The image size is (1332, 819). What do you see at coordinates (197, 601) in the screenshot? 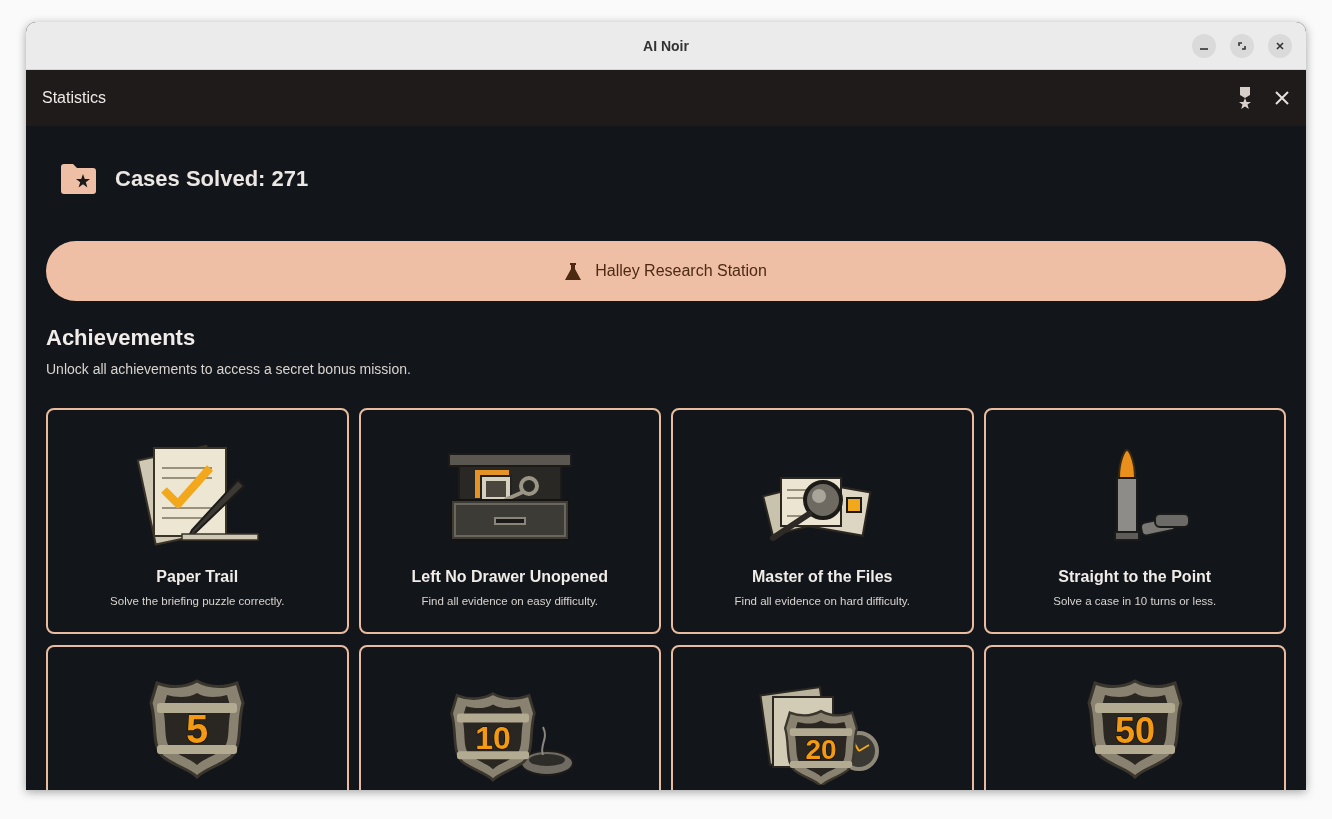
I see `achievement-description: Solve the briefing puzzle correctly.` at bounding box center [197, 601].